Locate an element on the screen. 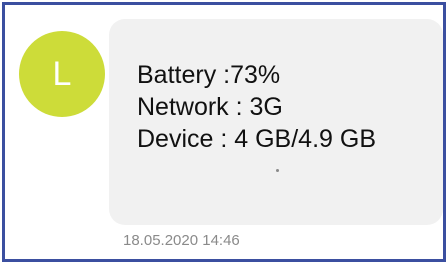 This screenshot has height=262, width=446. avatar: L is located at coordinates (62, 74).